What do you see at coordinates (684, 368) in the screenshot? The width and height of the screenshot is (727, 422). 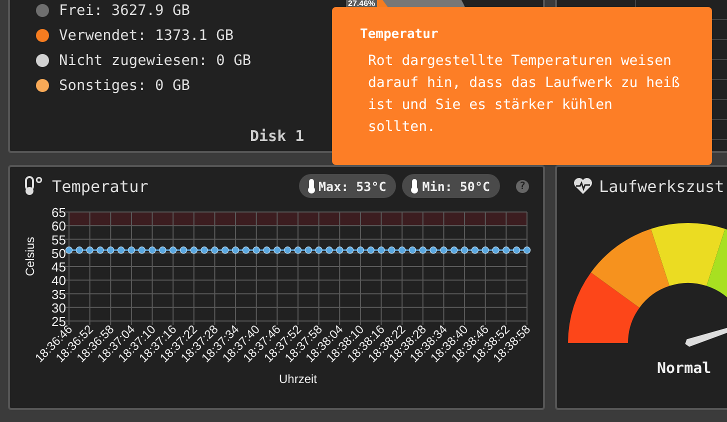 I see `status-label: Normal` at bounding box center [684, 368].